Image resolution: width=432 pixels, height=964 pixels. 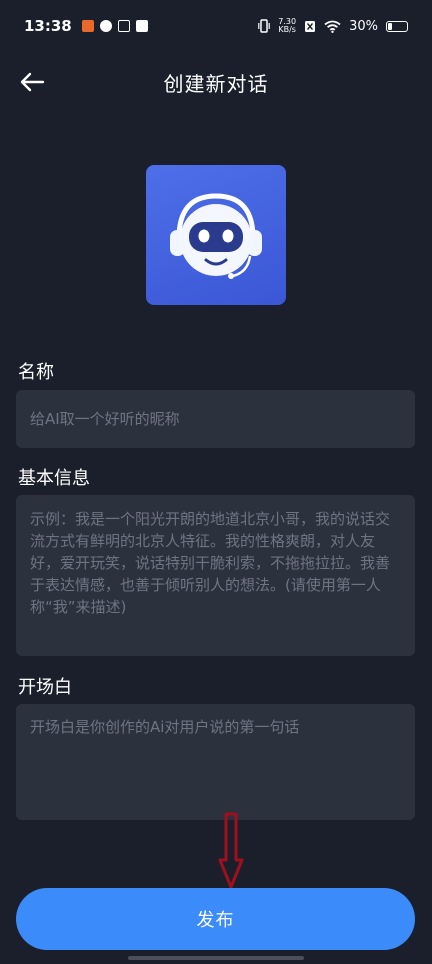 I want to click on wifi-icon, so click(x=332, y=26).